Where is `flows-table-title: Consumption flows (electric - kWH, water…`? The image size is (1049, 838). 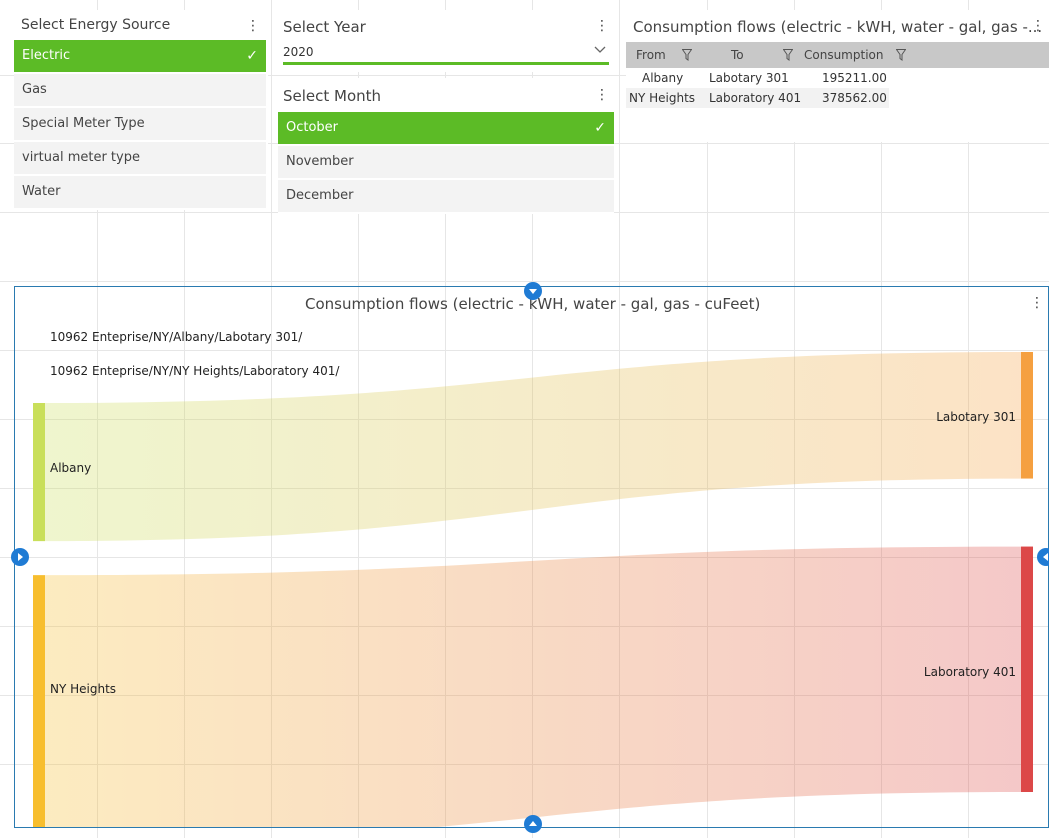
flows-table-title: Consumption flows (electric - kWH, water… is located at coordinates (838, 27).